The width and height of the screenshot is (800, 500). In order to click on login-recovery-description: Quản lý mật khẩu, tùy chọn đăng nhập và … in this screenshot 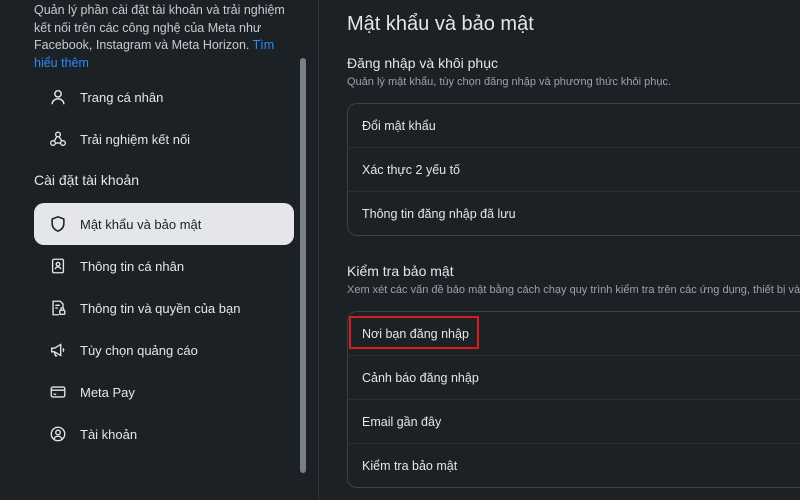, I will do `click(509, 82)`.